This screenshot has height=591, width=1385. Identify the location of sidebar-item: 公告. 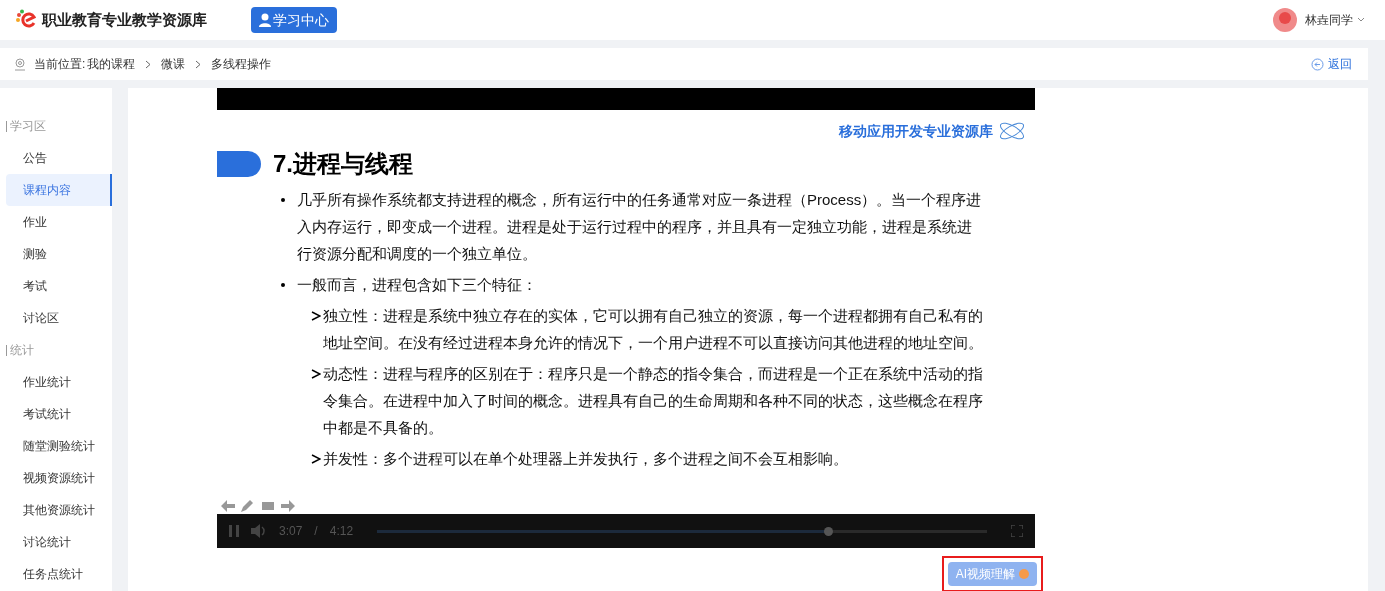
(59, 158).